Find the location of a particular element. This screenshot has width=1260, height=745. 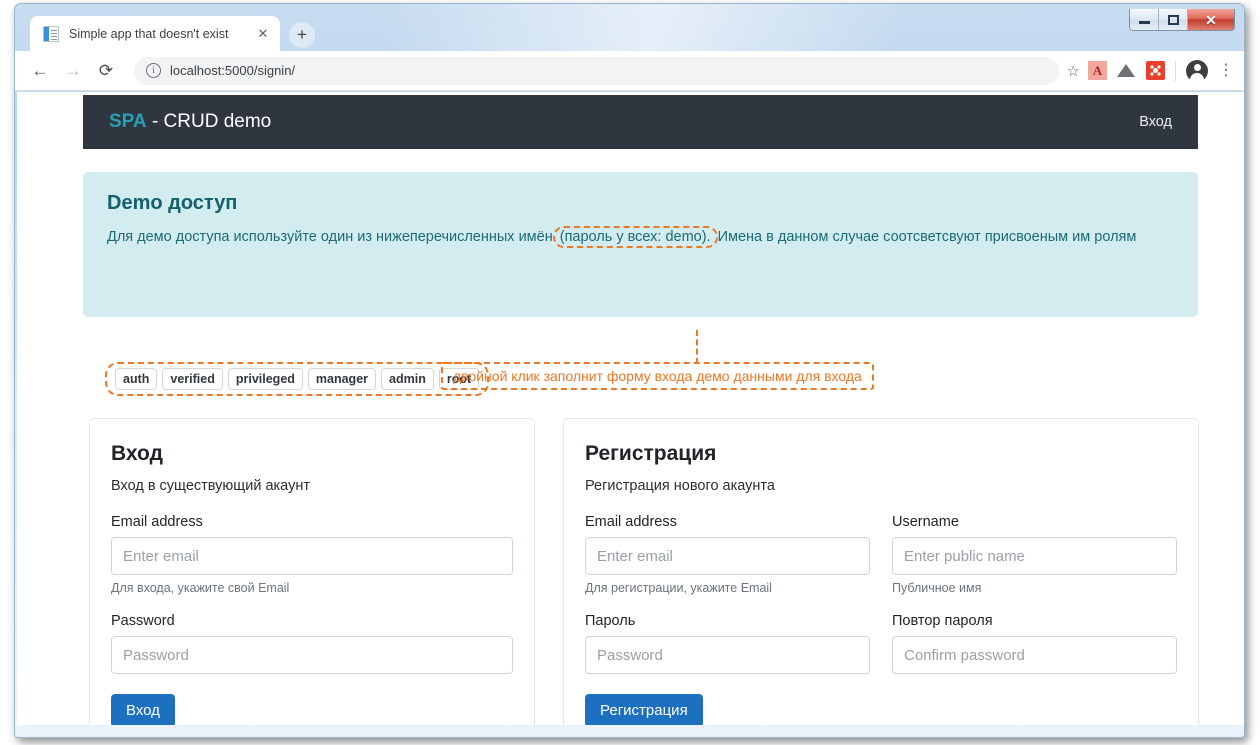

app-brand: SPA - CRUD demo is located at coordinates (190, 122).